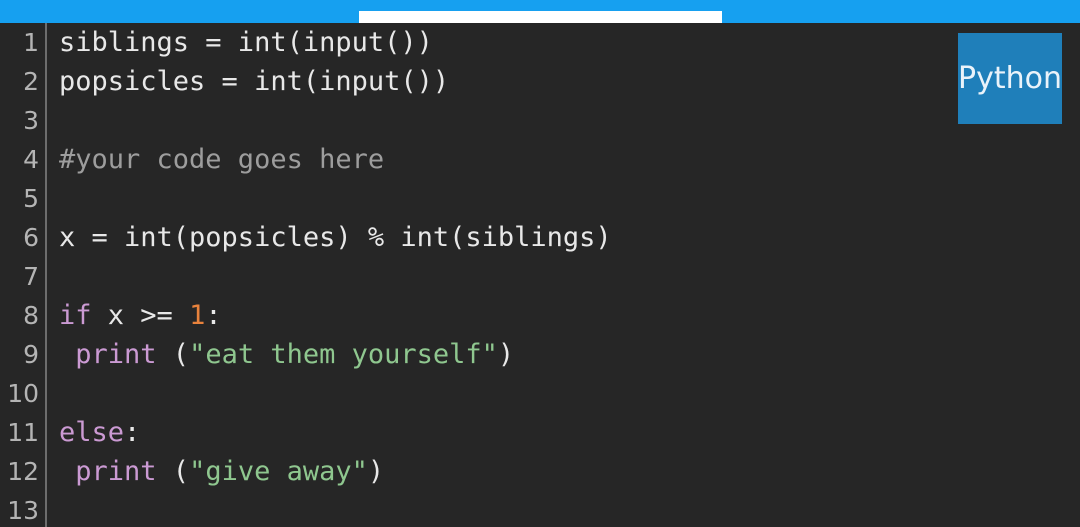 The height and width of the screenshot is (527, 1080). Describe the element at coordinates (92, 432) in the screenshot. I see `code-token: else` at that location.